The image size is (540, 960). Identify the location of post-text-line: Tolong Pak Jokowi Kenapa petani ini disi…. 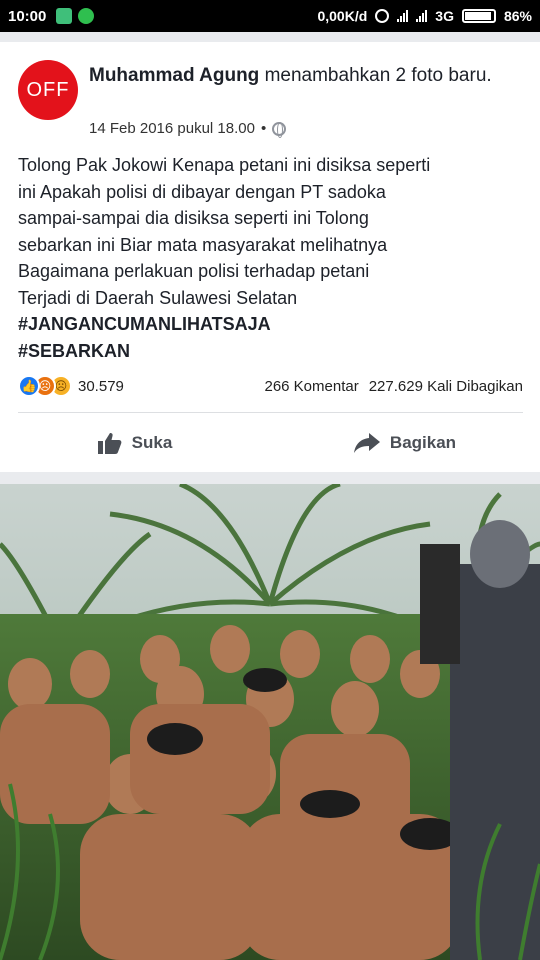
(224, 165).